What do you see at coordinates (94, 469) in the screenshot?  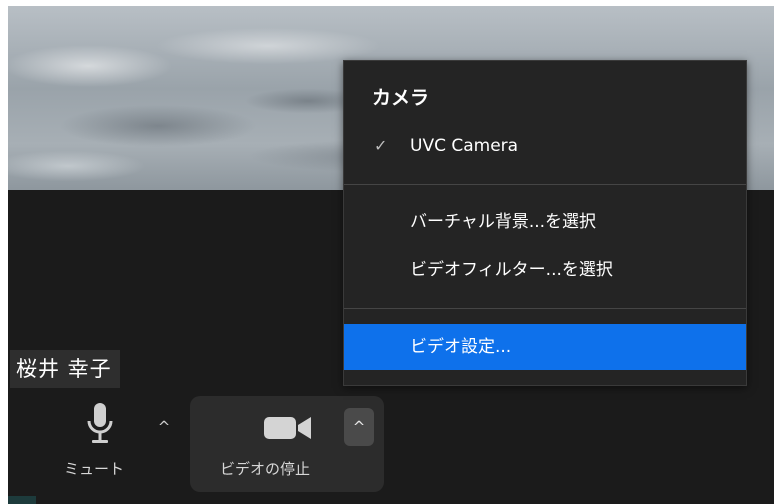 I see `mute-label: ミュート` at bounding box center [94, 469].